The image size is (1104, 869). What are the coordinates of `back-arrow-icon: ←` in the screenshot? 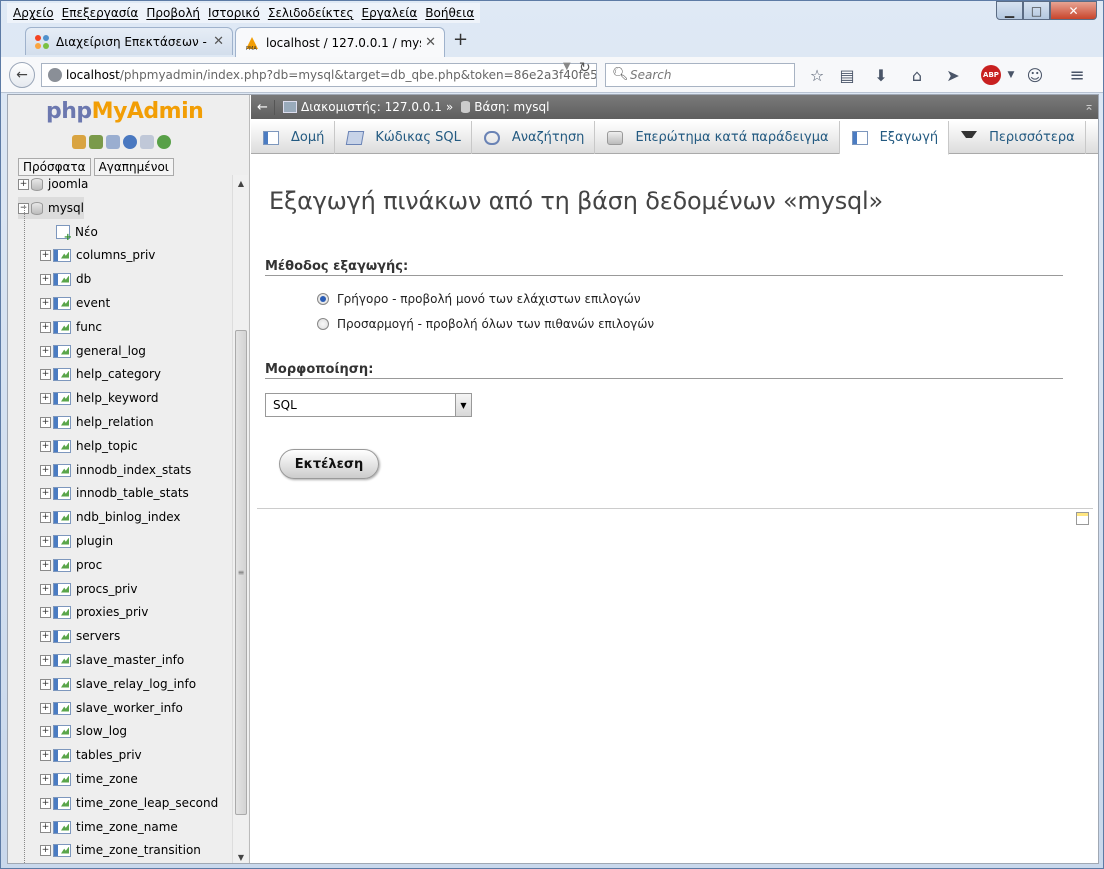 It's located at (263, 107).